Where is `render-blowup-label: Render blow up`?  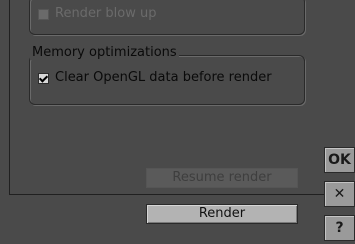 render-blowup-label: Render blow up is located at coordinates (106, 13).